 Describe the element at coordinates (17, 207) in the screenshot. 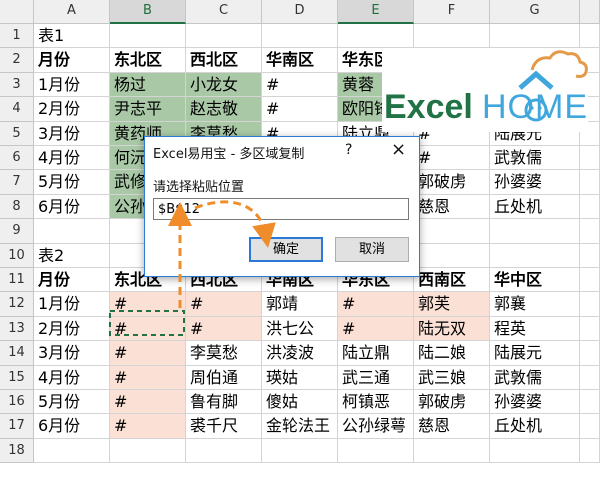

I see `row-header: 8` at that location.